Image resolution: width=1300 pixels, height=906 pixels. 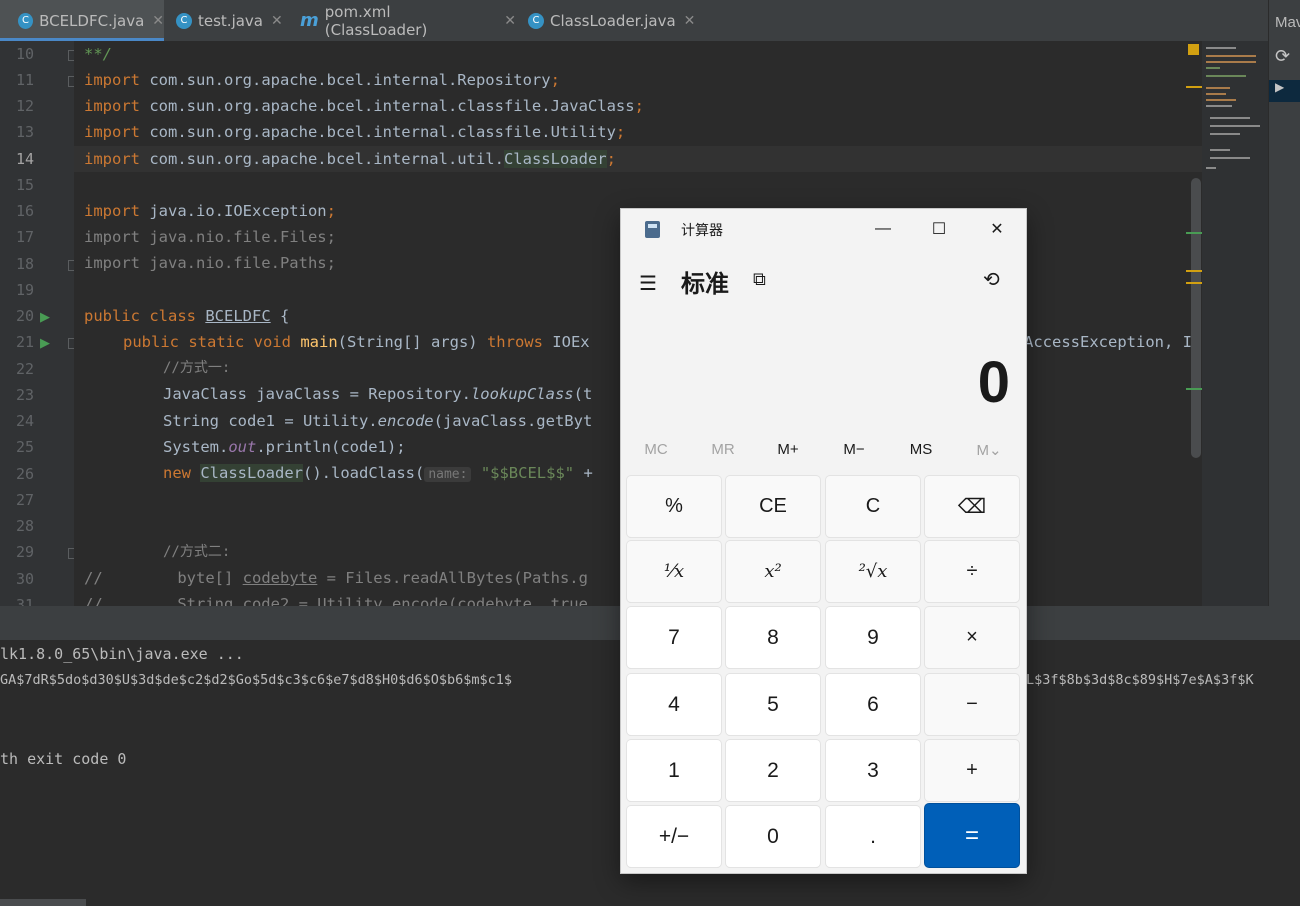 I want to click on line-number: 14, so click(x=24, y=159).